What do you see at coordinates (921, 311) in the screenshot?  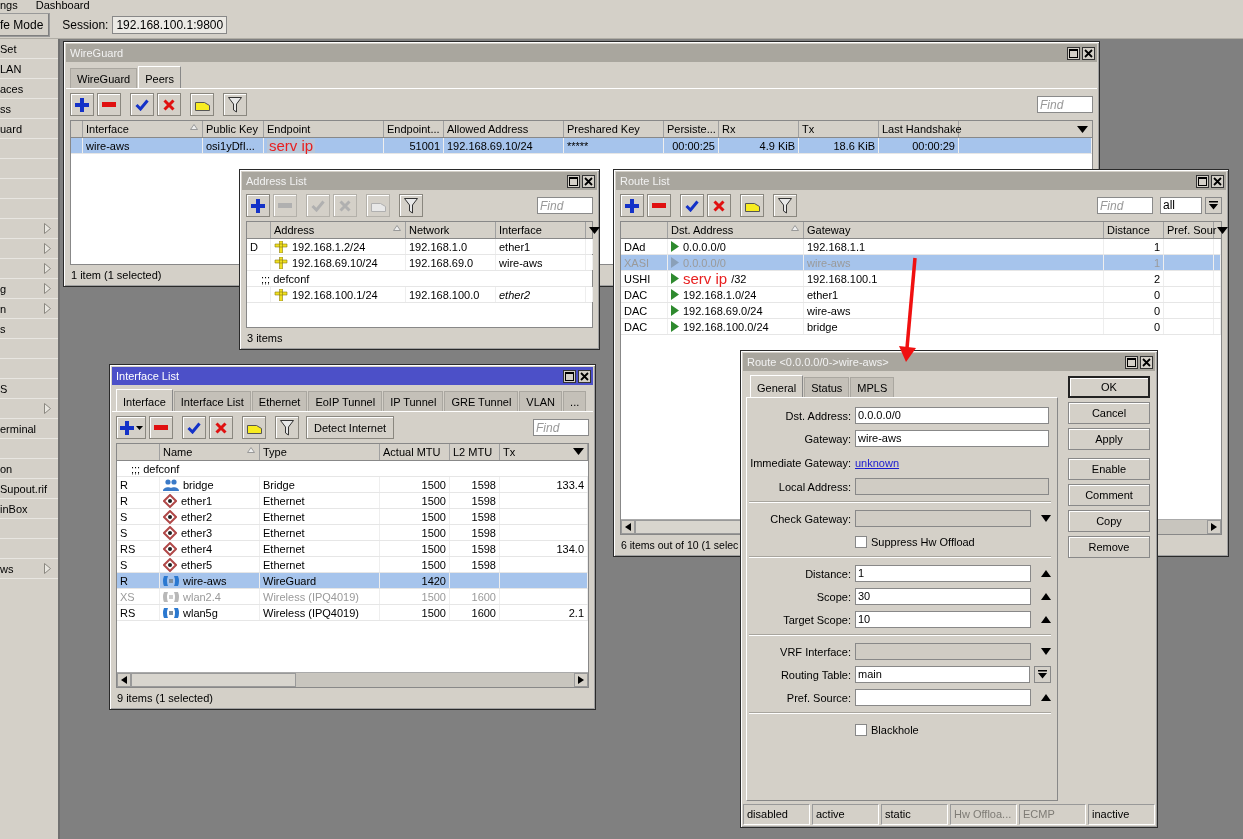 I see `table-row: DAC 192.168.69.0/24 wire-aws 0` at bounding box center [921, 311].